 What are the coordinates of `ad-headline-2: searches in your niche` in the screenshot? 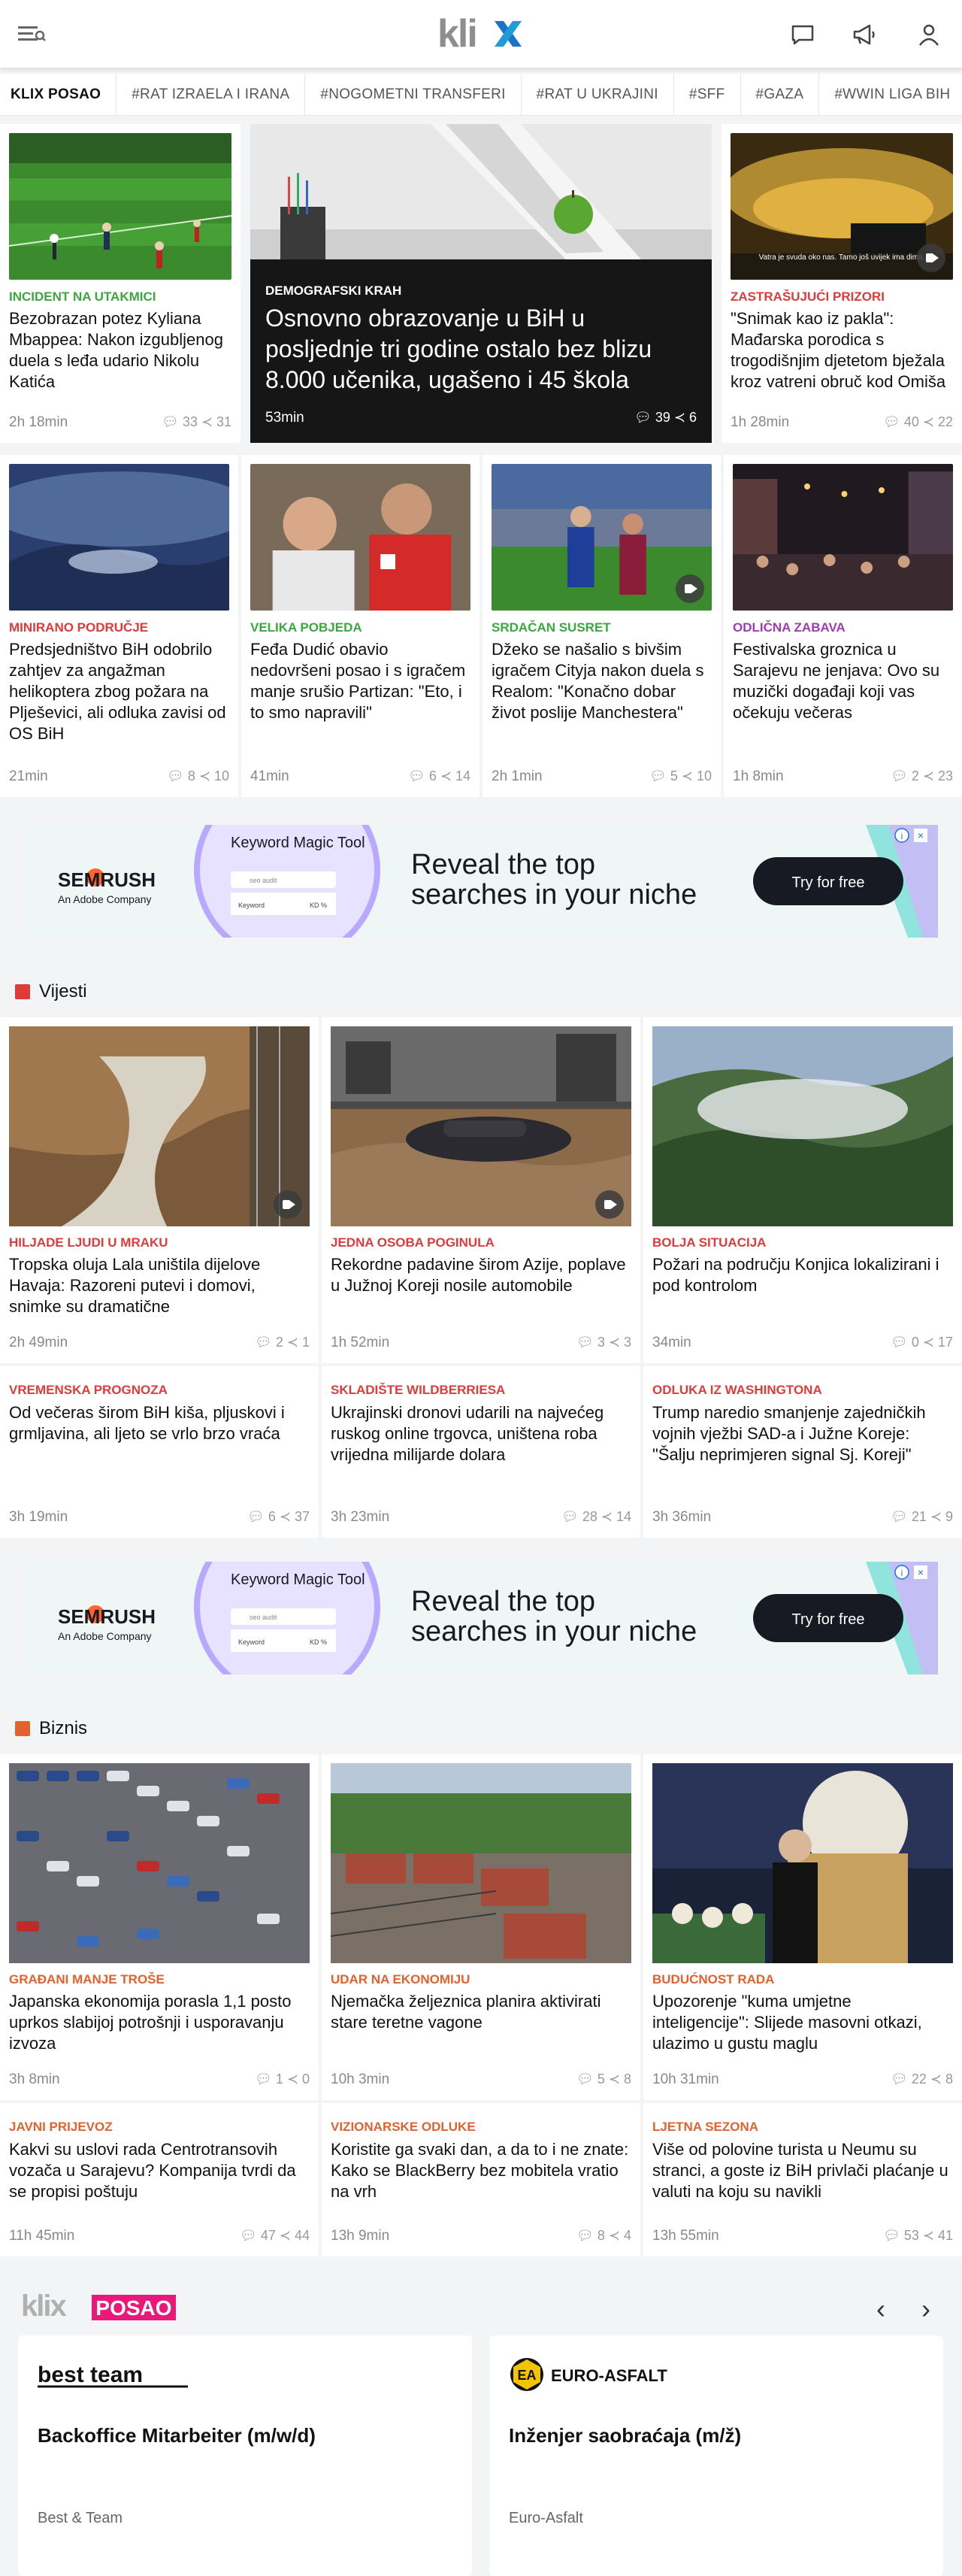 It's located at (554, 895).